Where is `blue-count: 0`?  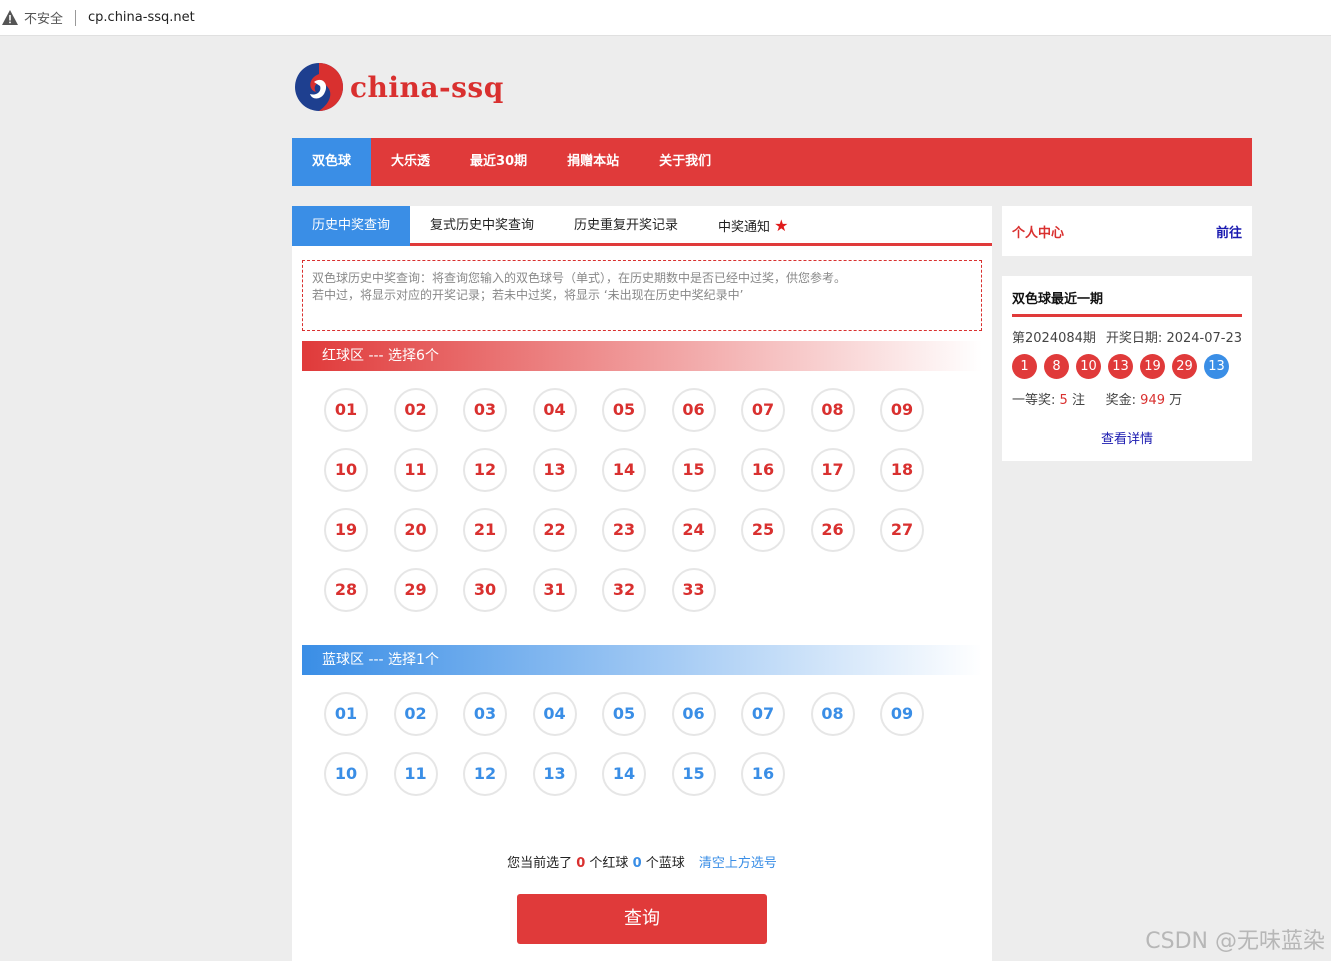 blue-count: 0 is located at coordinates (637, 863).